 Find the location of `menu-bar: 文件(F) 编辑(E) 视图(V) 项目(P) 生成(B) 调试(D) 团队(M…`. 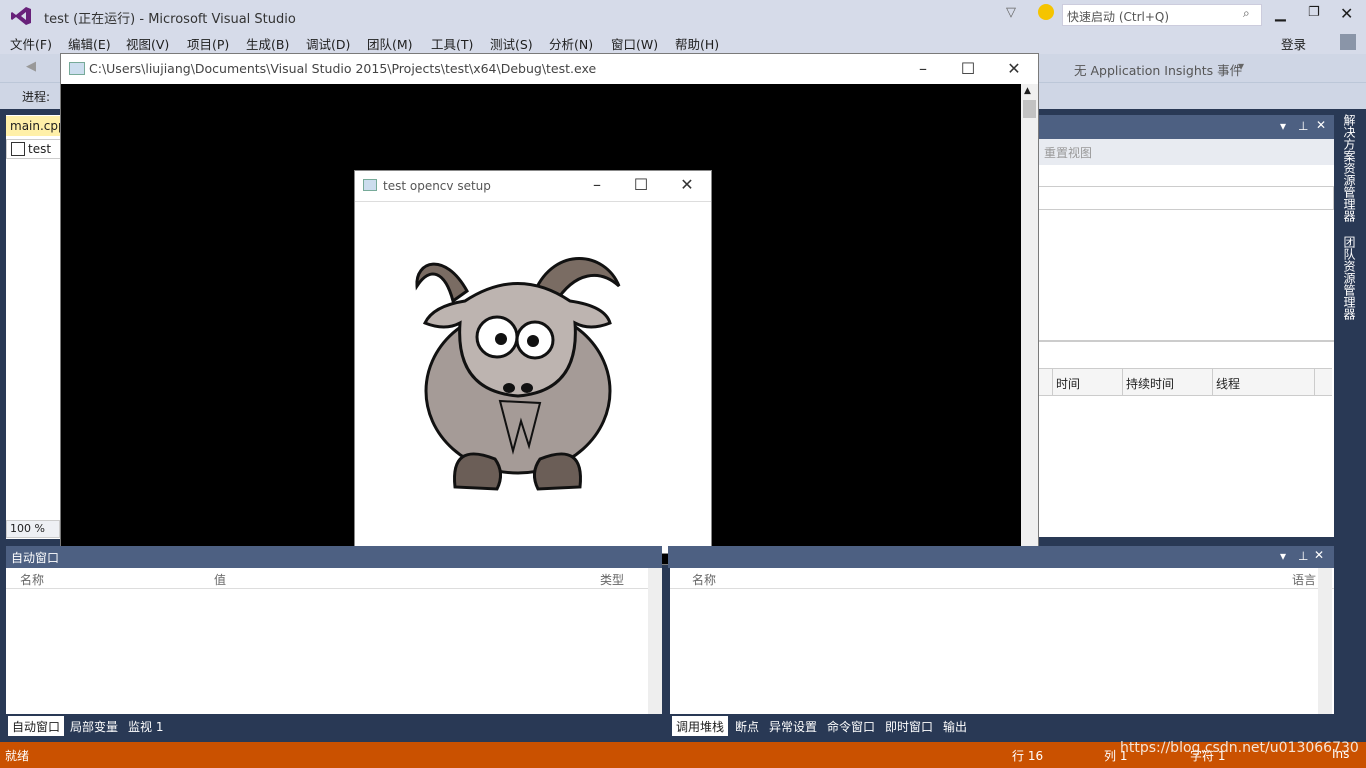

menu-bar: 文件(F) 编辑(E) 视图(V) 项目(P) 生成(B) 调试(D) 团队(M… is located at coordinates (683, 43).